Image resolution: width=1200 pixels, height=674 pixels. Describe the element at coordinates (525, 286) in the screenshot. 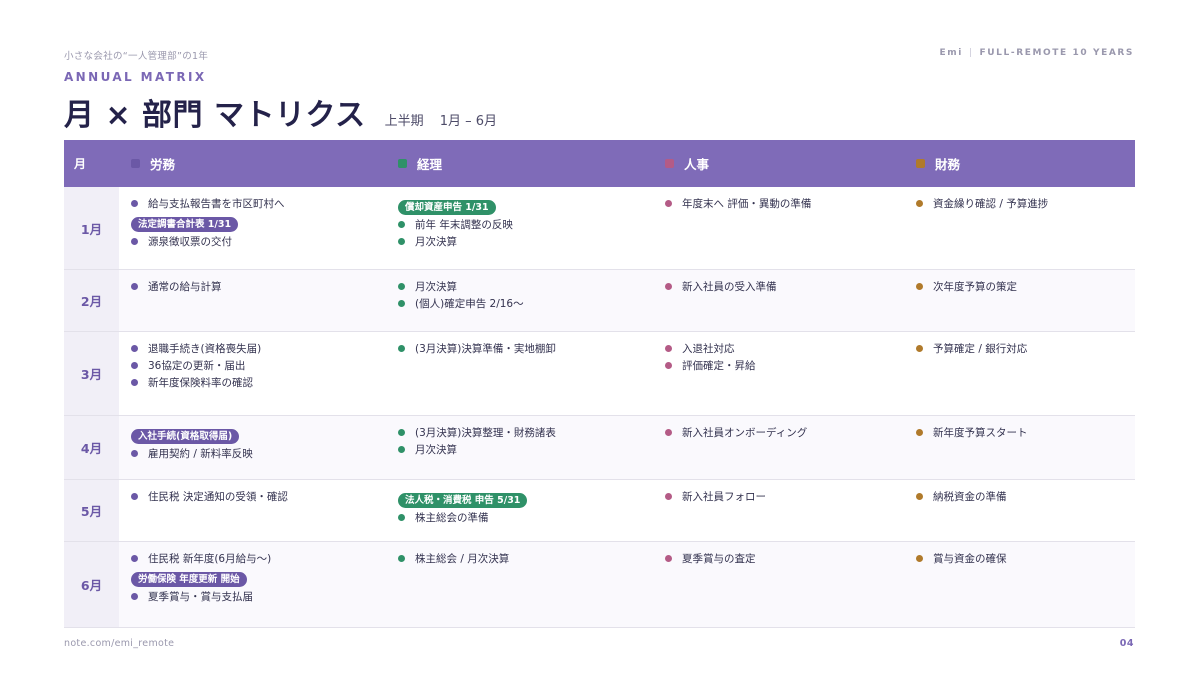

I see `task-item: 月次決算` at that location.